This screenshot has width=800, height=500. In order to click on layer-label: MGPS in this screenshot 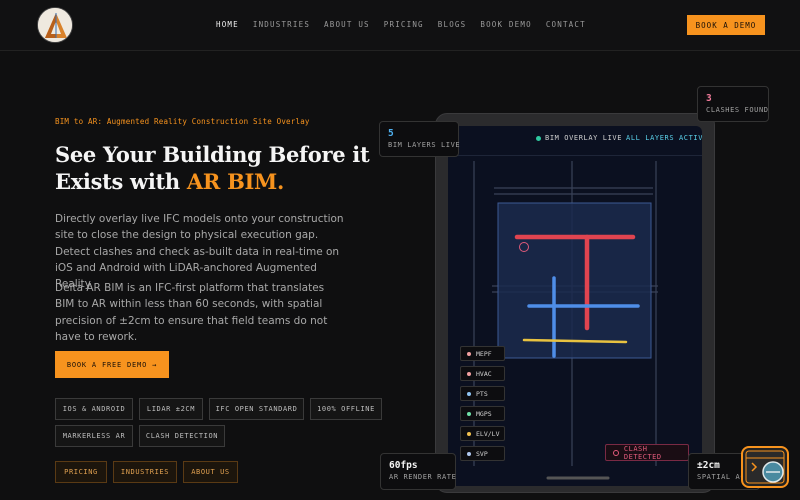, I will do `click(484, 413)`.